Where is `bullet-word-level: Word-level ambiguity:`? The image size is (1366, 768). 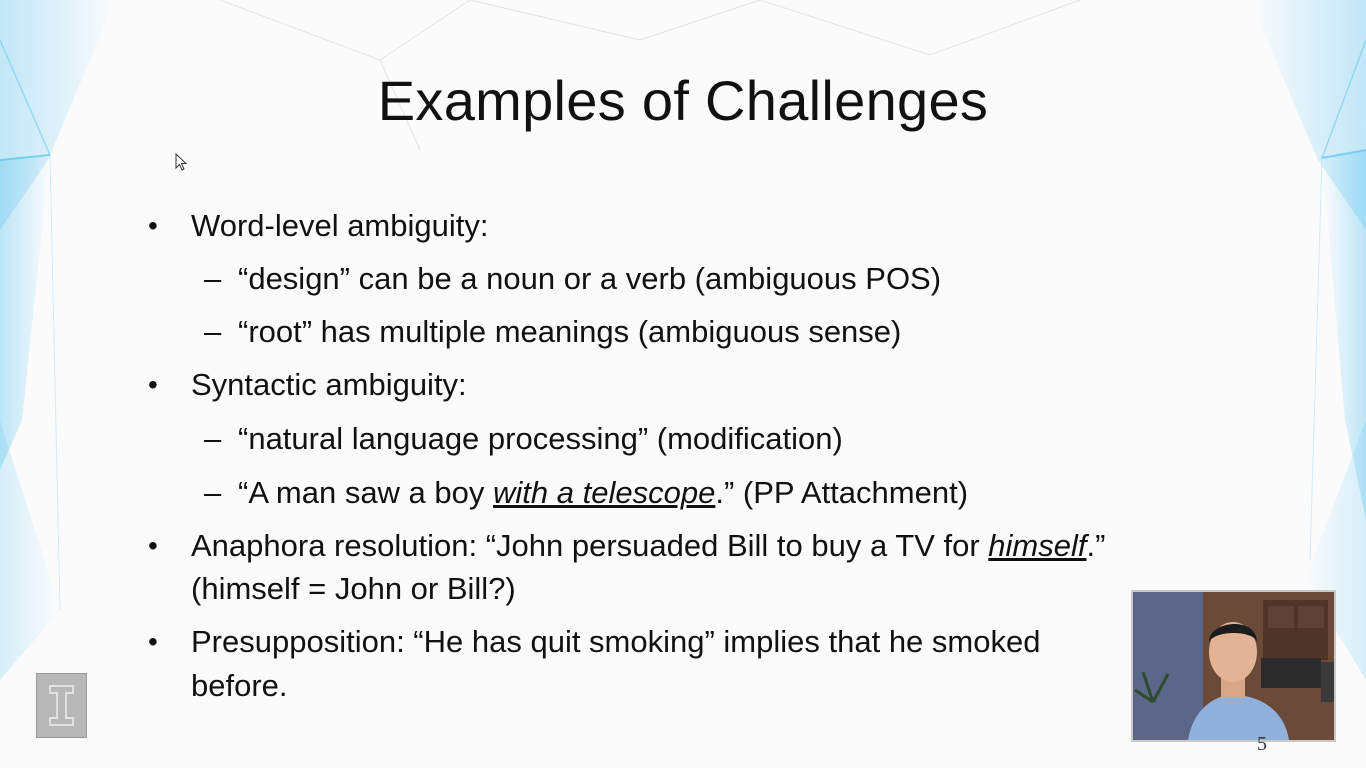
bullet-word-level: Word-level ambiguity: is located at coordinates (340, 225).